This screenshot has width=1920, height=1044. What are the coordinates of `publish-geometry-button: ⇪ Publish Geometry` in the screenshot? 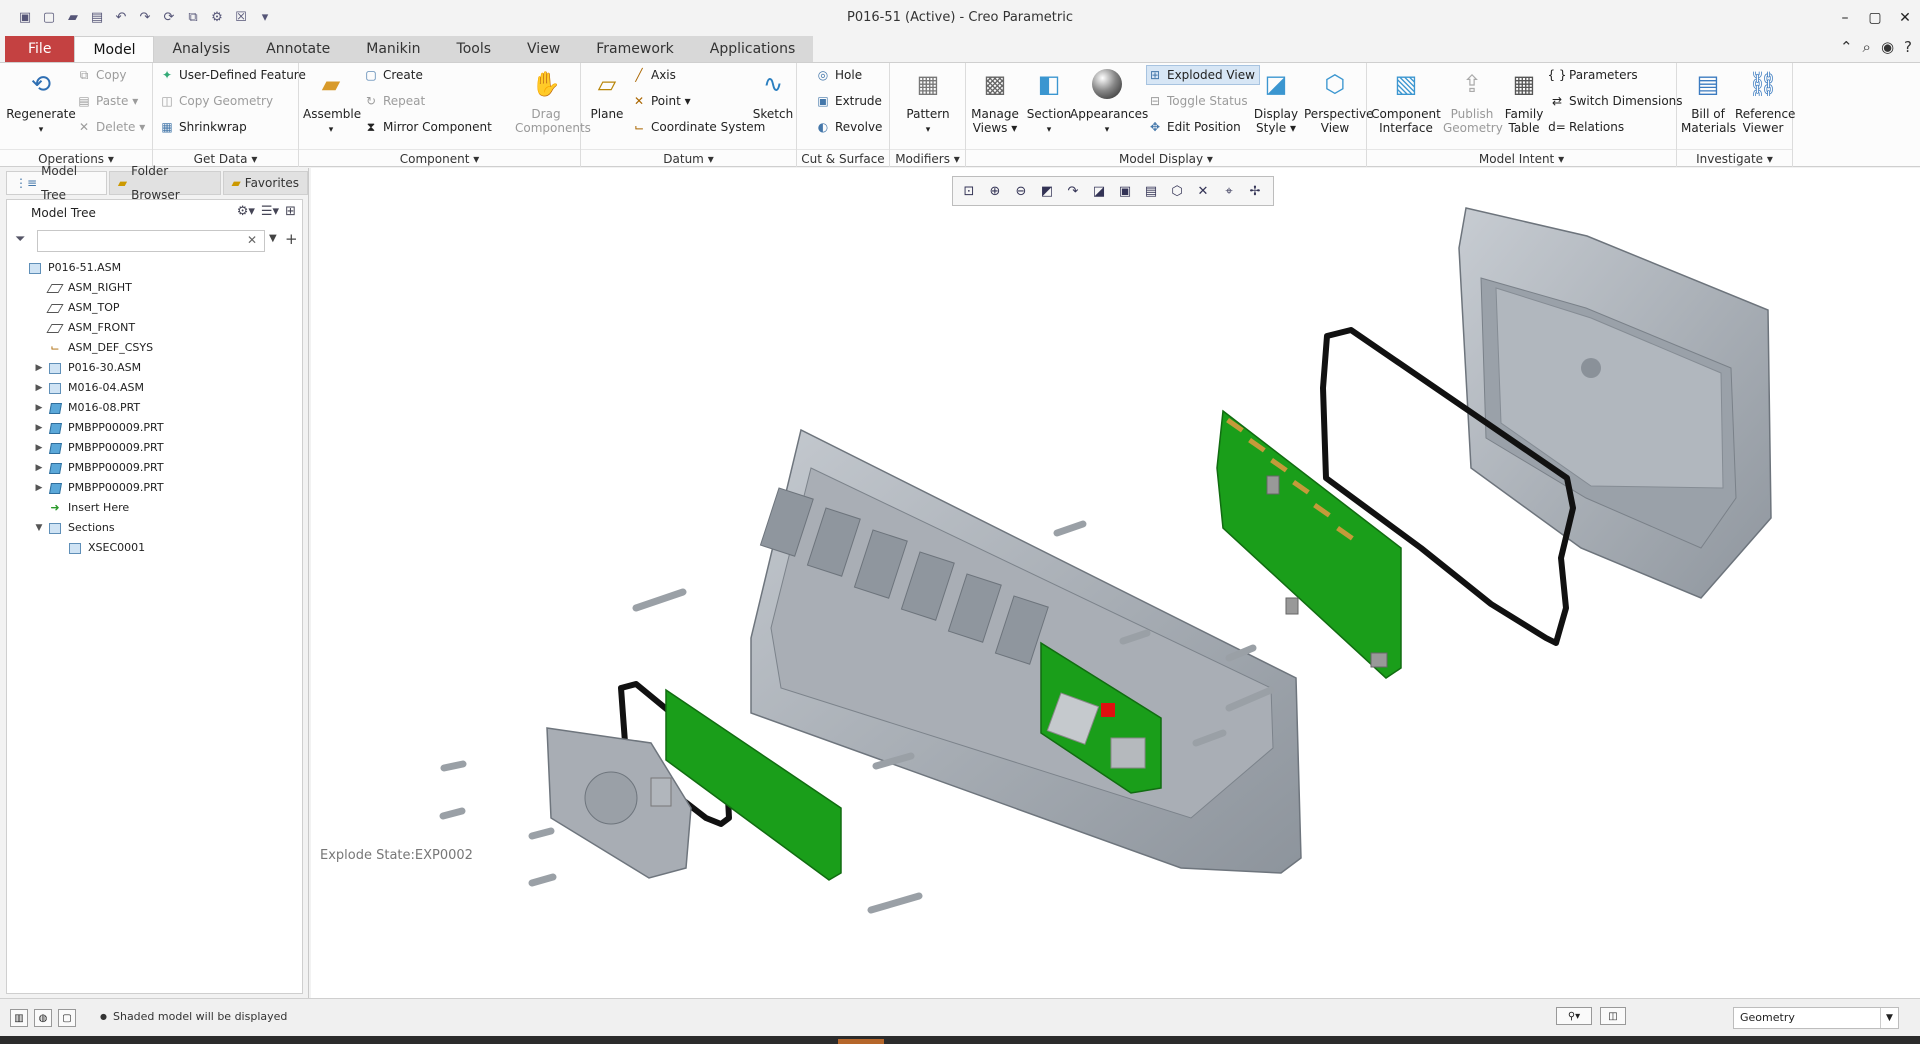 It's located at (1473, 101).